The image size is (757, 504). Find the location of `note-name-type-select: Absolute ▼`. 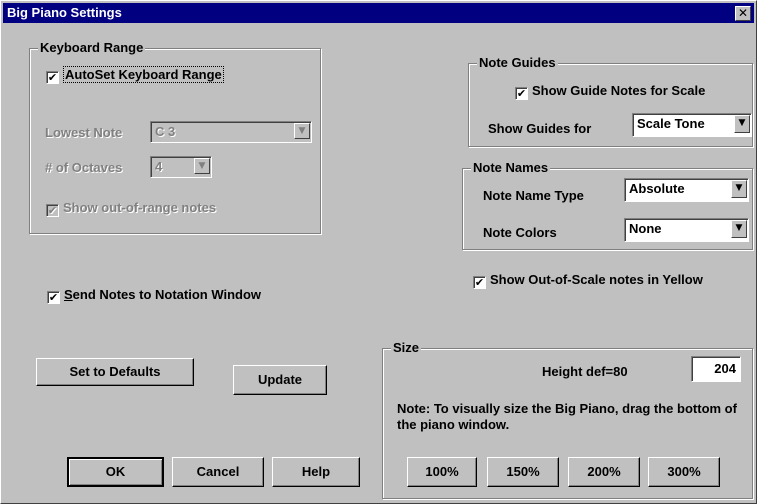

note-name-type-select: Absolute ▼ is located at coordinates (686, 190).